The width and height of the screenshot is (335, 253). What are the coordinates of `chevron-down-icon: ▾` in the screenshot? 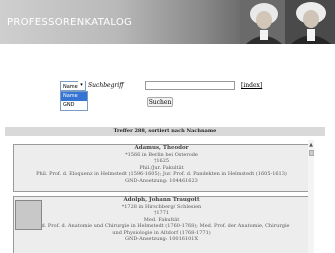 It's located at (81, 85).